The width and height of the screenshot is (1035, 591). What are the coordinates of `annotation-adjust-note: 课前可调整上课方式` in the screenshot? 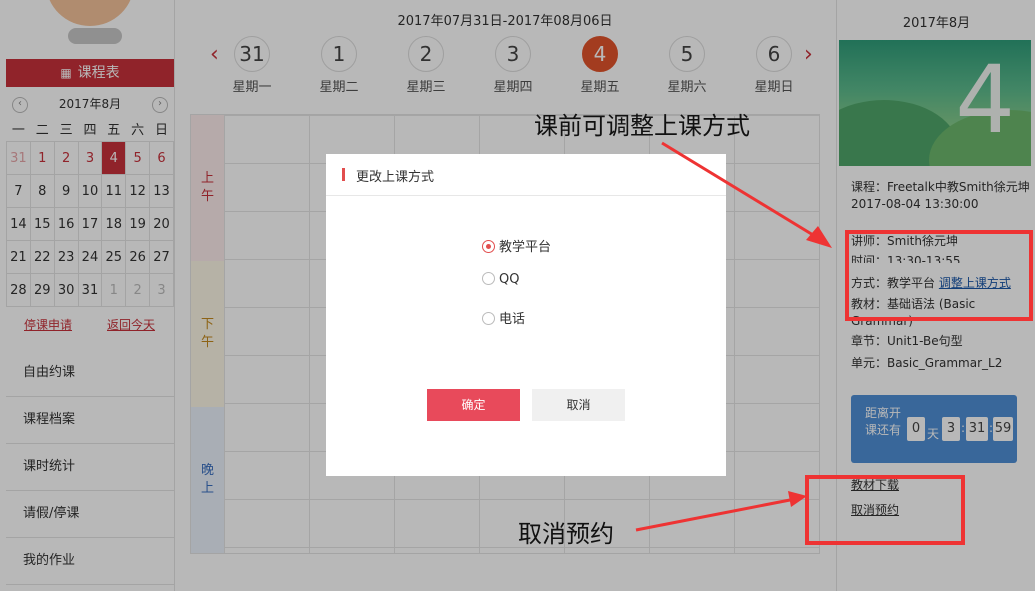 It's located at (642, 126).